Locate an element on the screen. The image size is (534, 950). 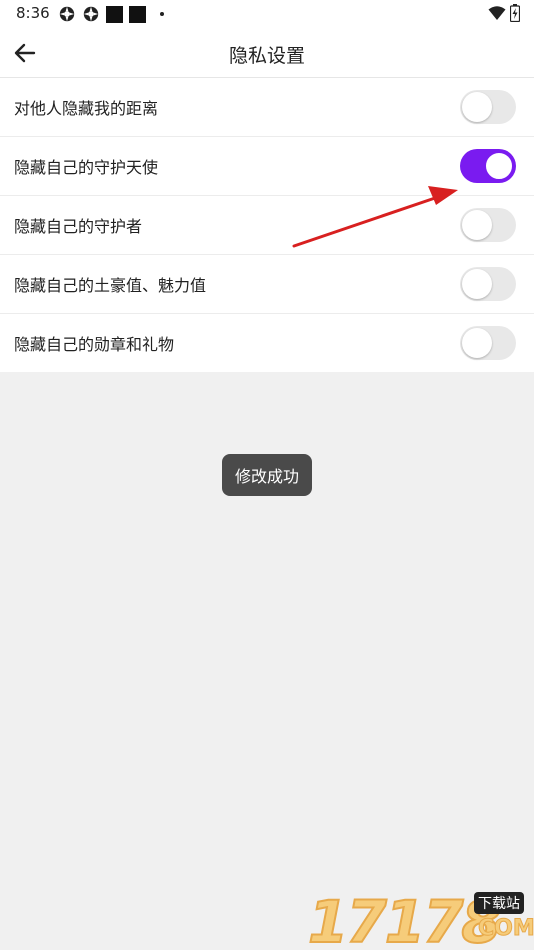
hide-guardian-toggle is located at coordinates (488, 225).